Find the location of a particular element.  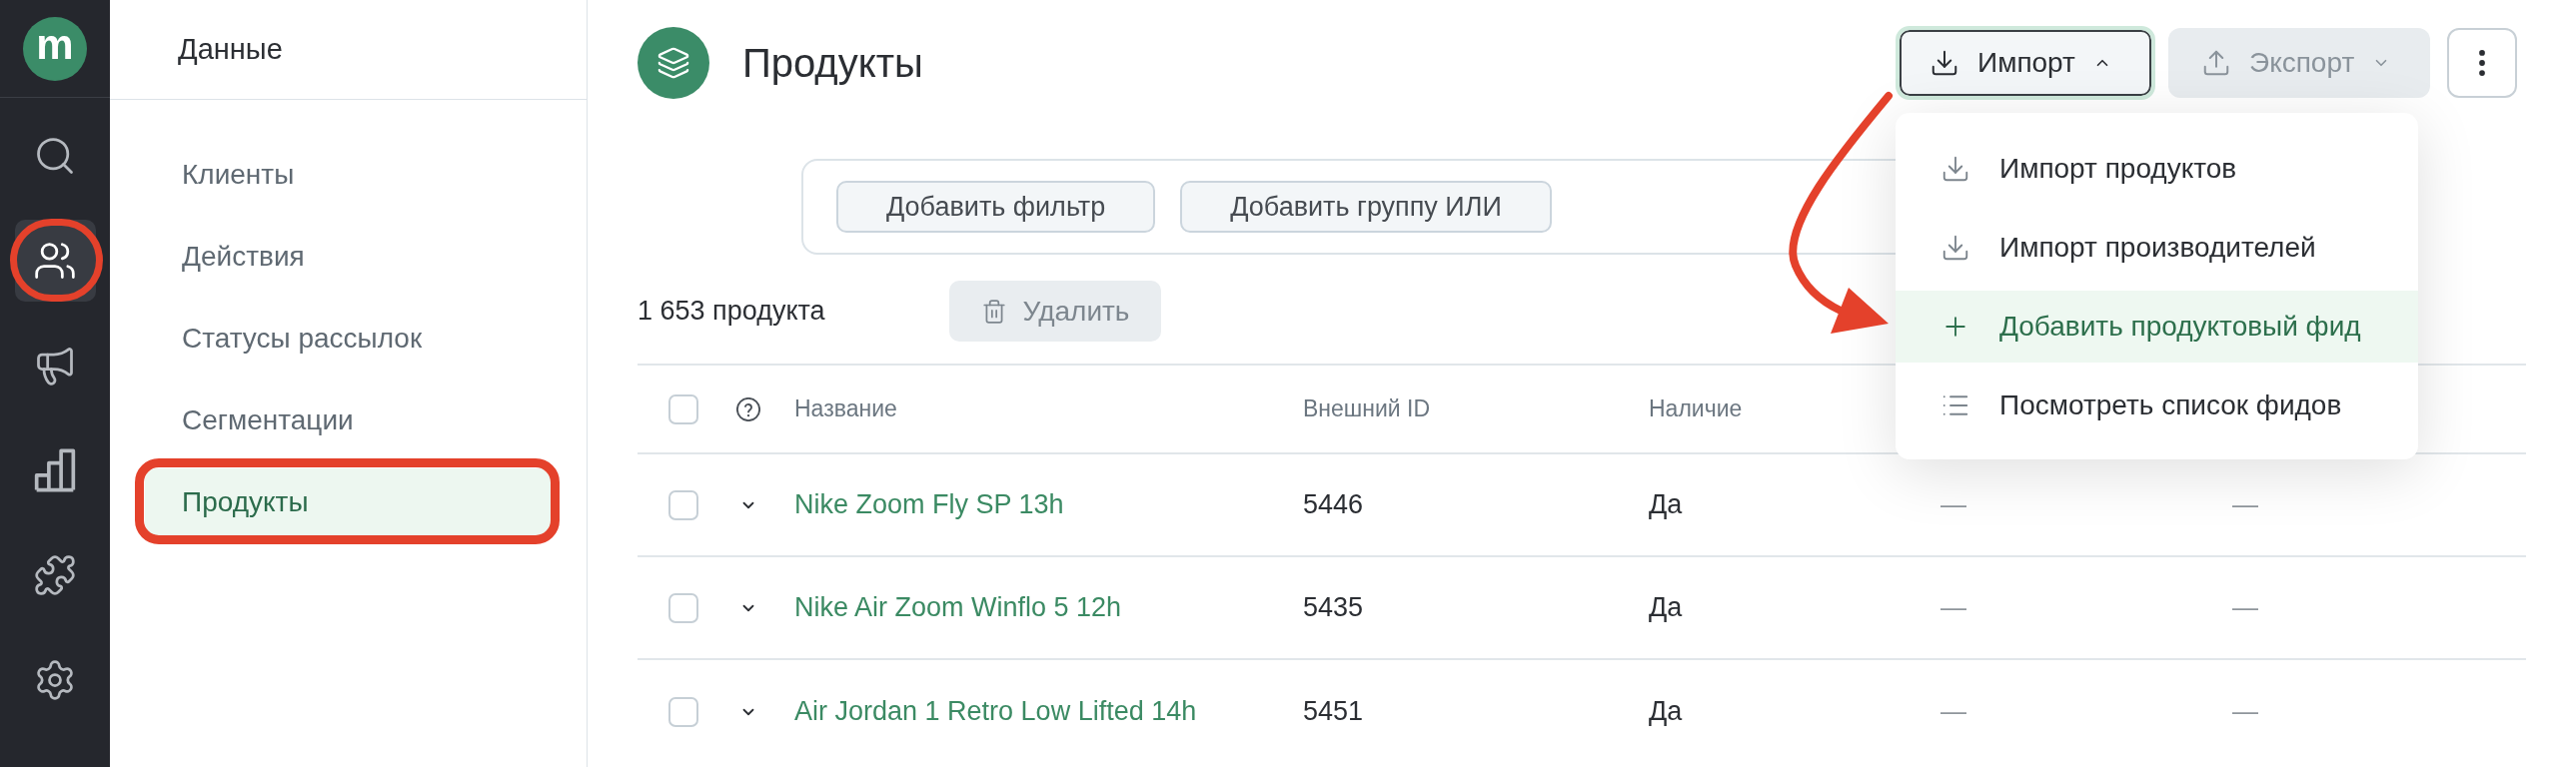

menu-item: Импорт производителей is located at coordinates (2157, 248).